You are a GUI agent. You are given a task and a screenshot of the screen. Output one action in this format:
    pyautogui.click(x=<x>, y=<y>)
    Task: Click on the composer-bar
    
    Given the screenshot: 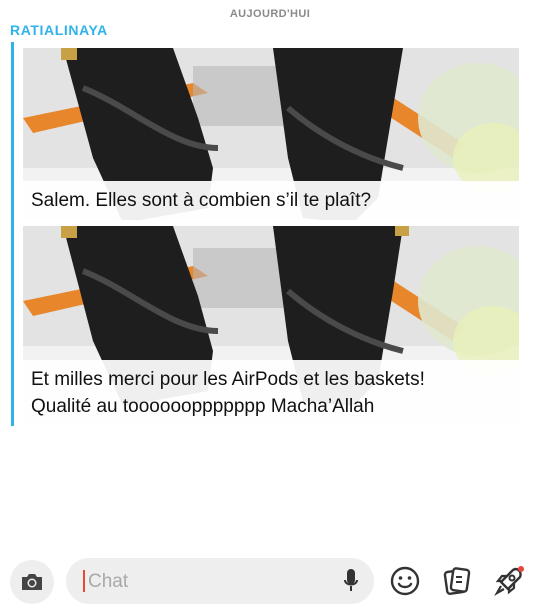 What is the action you would take?
    pyautogui.click(x=270, y=579)
    